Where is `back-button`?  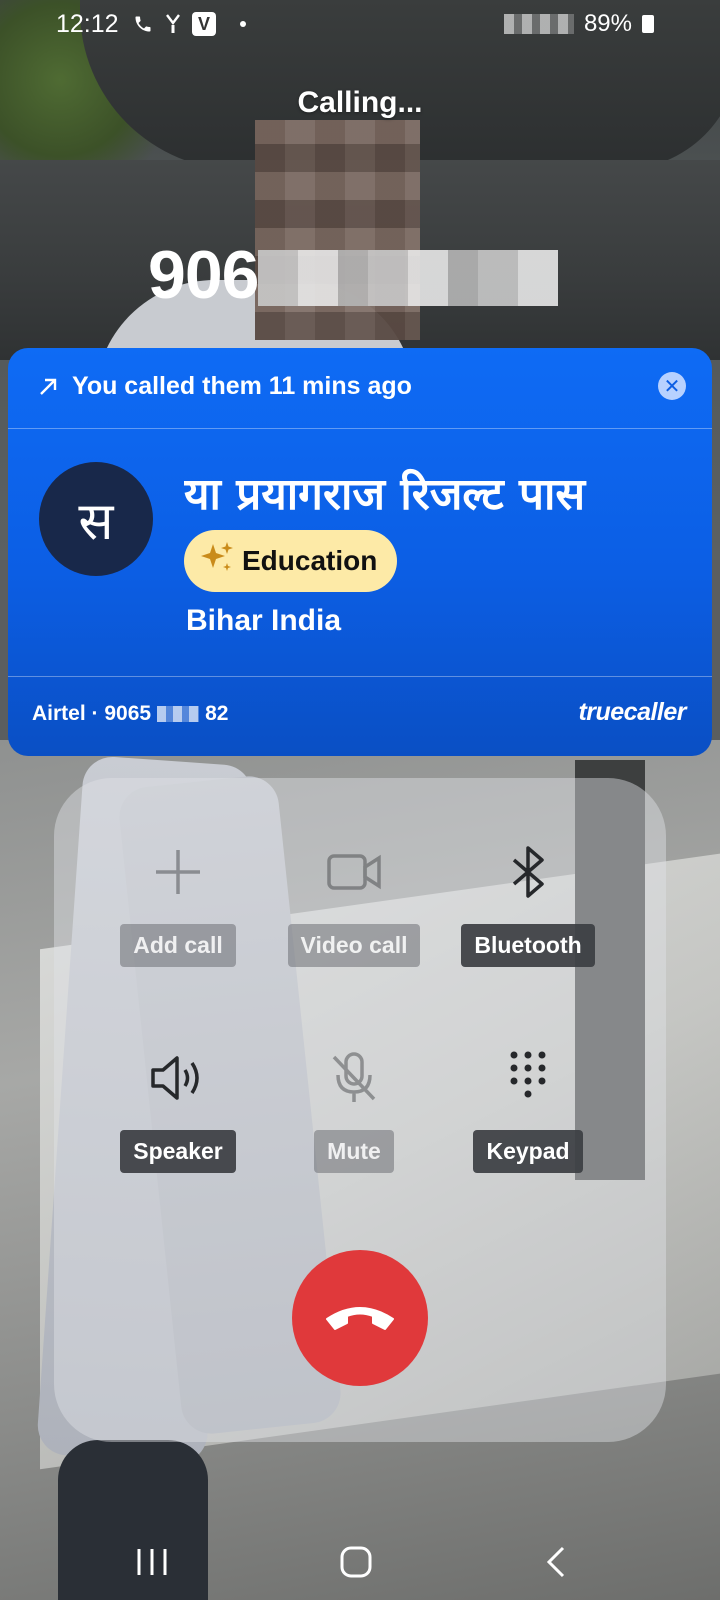
back-button is located at coordinates (556, 1562).